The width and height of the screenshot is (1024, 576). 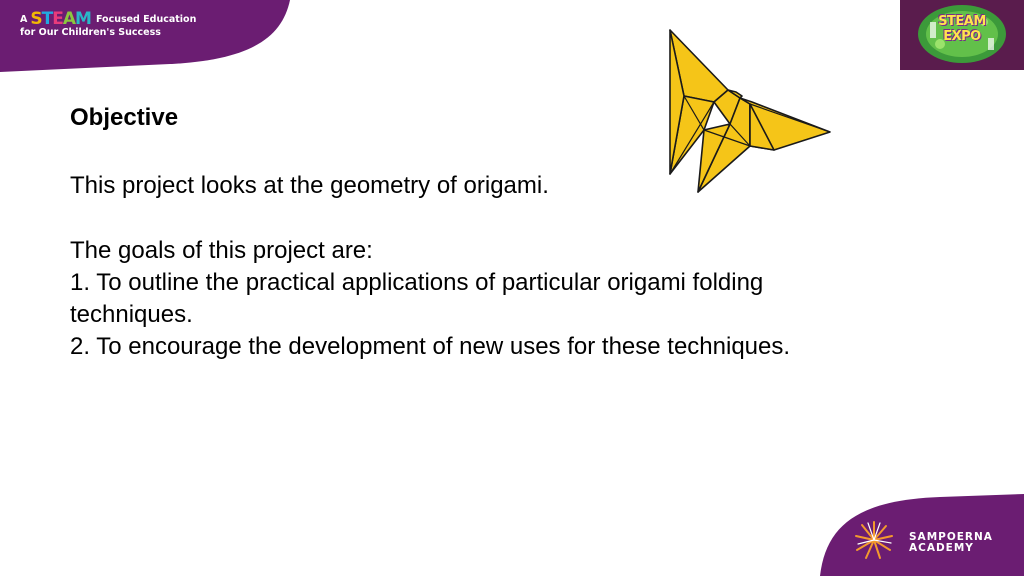 I want to click on steam-expo-logo: STEAM EXPO, so click(x=962, y=35).